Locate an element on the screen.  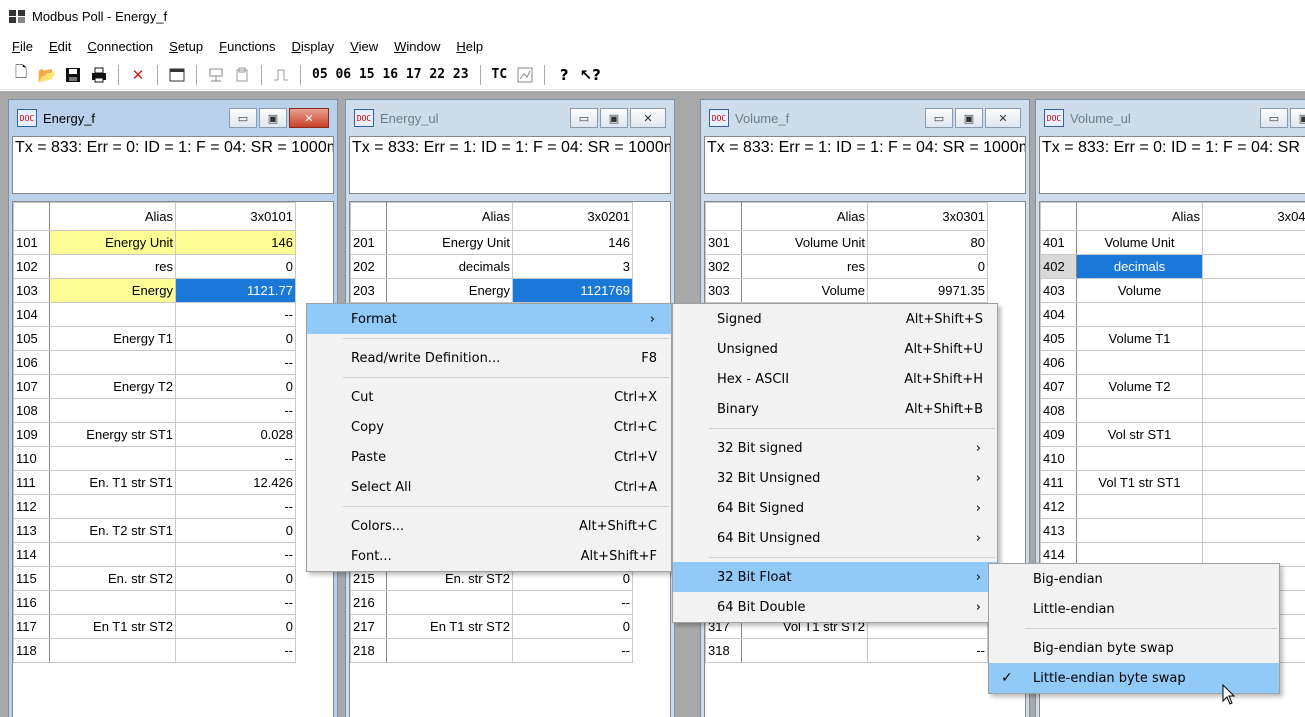
table-row: 406 is located at coordinates (1172, 362).